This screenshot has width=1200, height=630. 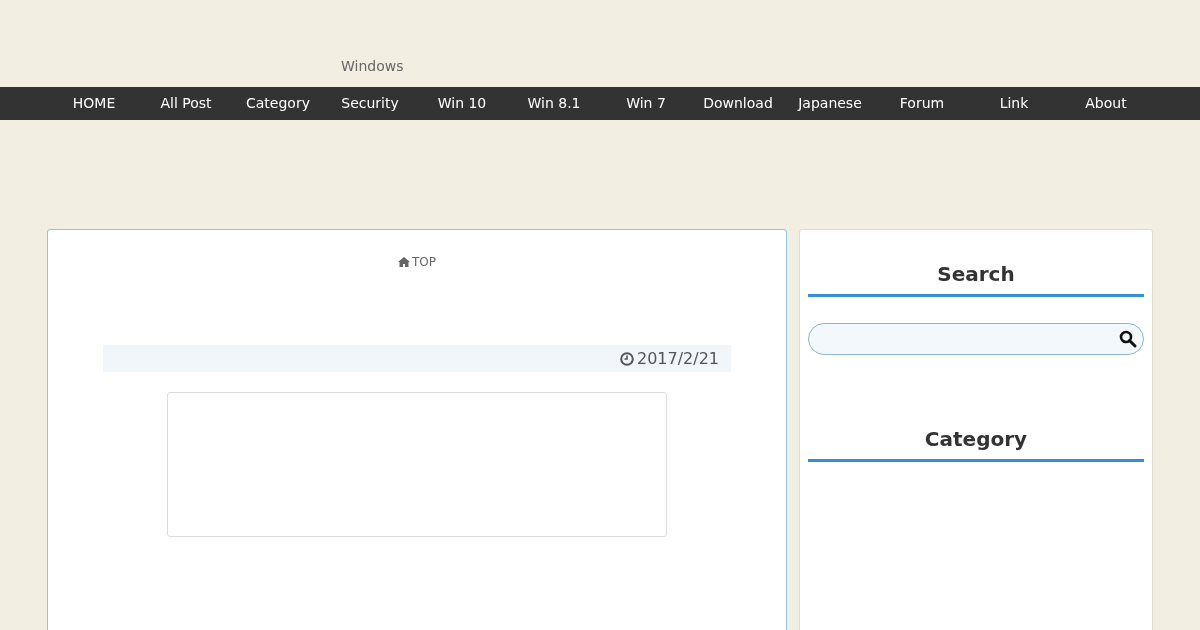 I want to click on nav-link: Link, so click(x=1014, y=103).